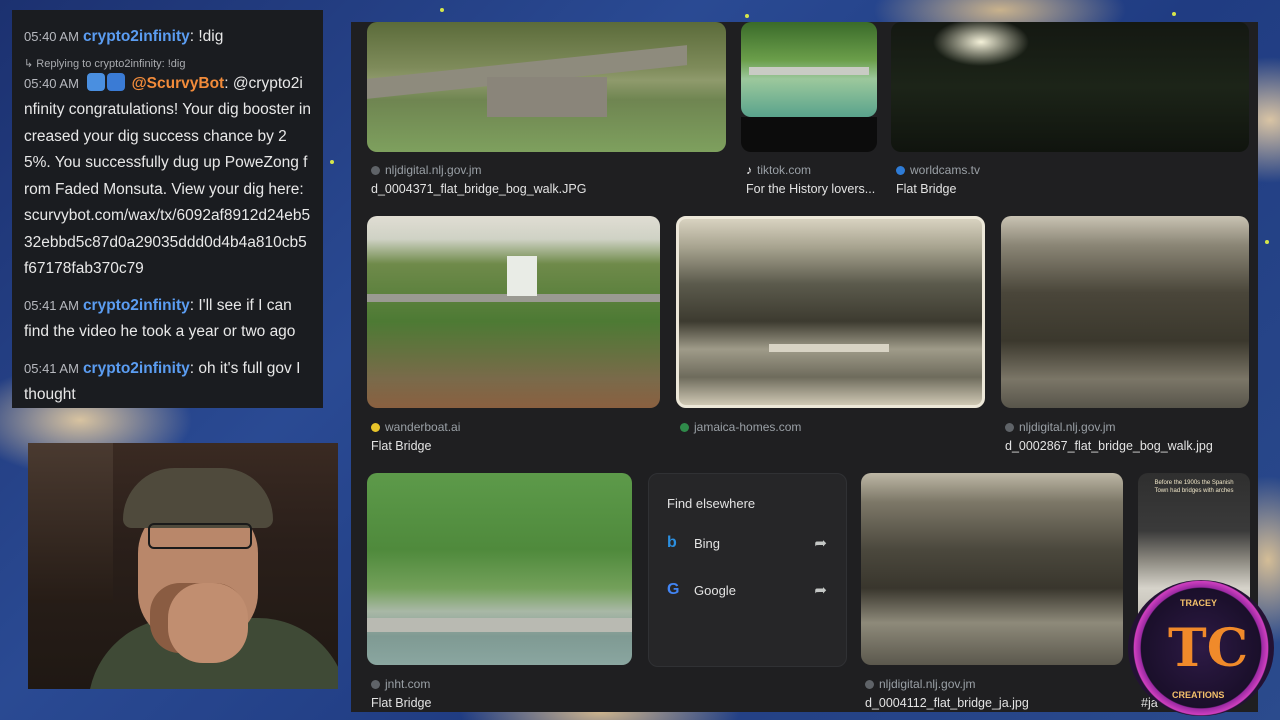 The height and width of the screenshot is (720, 1280). What do you see at coordinates (673, 589) in the screenshot?
I see `google-logo-icon: G` at bounding box center [673, 589].